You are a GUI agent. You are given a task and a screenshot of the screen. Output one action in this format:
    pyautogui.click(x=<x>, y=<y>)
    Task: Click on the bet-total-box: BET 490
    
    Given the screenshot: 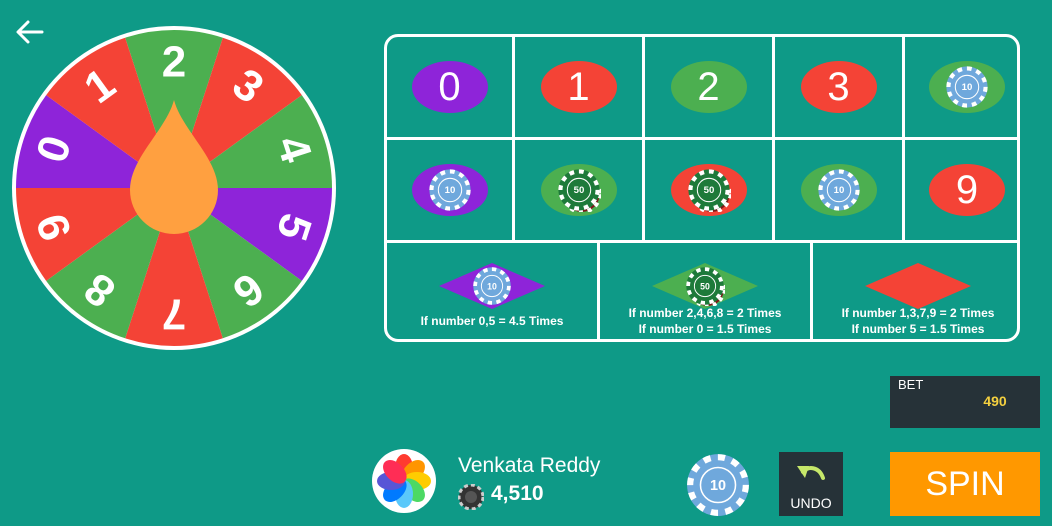 What is the action you would take?
    pyautogui.click(x=965, y=402)
    